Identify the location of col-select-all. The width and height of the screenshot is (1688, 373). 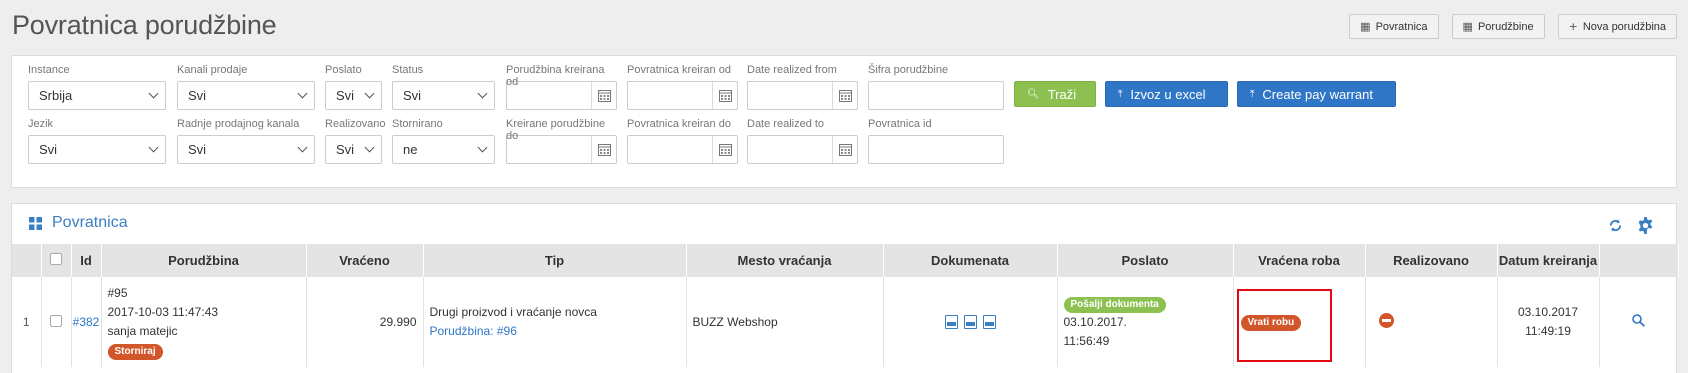
(56, 260).